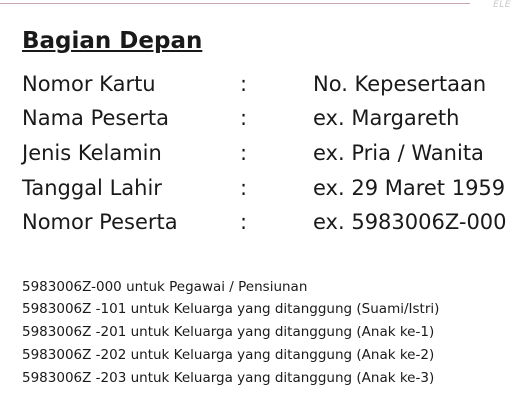  Describe the element at coordinates (235, 3) in the screenshot. I see `header-divider-line` at that location.